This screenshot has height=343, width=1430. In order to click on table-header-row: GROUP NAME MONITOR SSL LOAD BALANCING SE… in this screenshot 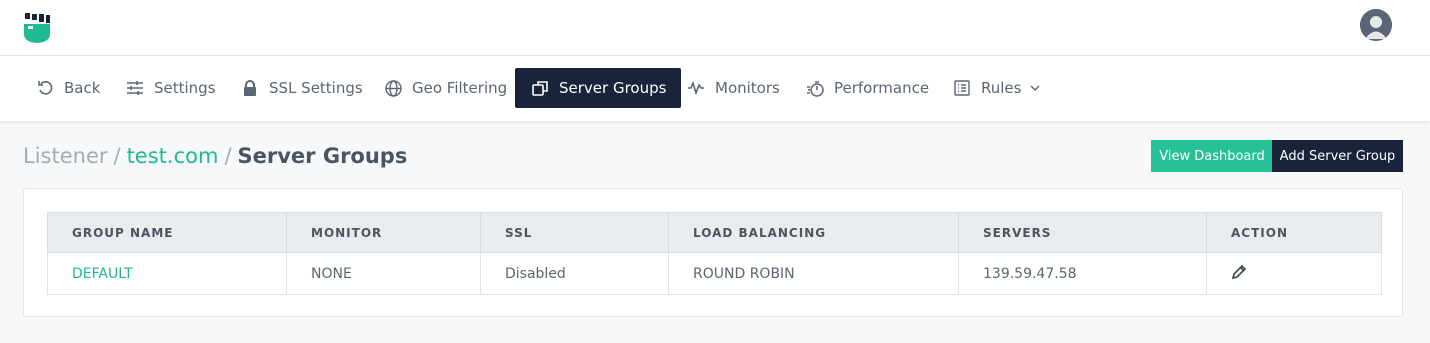, I will do `click(714, 232)`.